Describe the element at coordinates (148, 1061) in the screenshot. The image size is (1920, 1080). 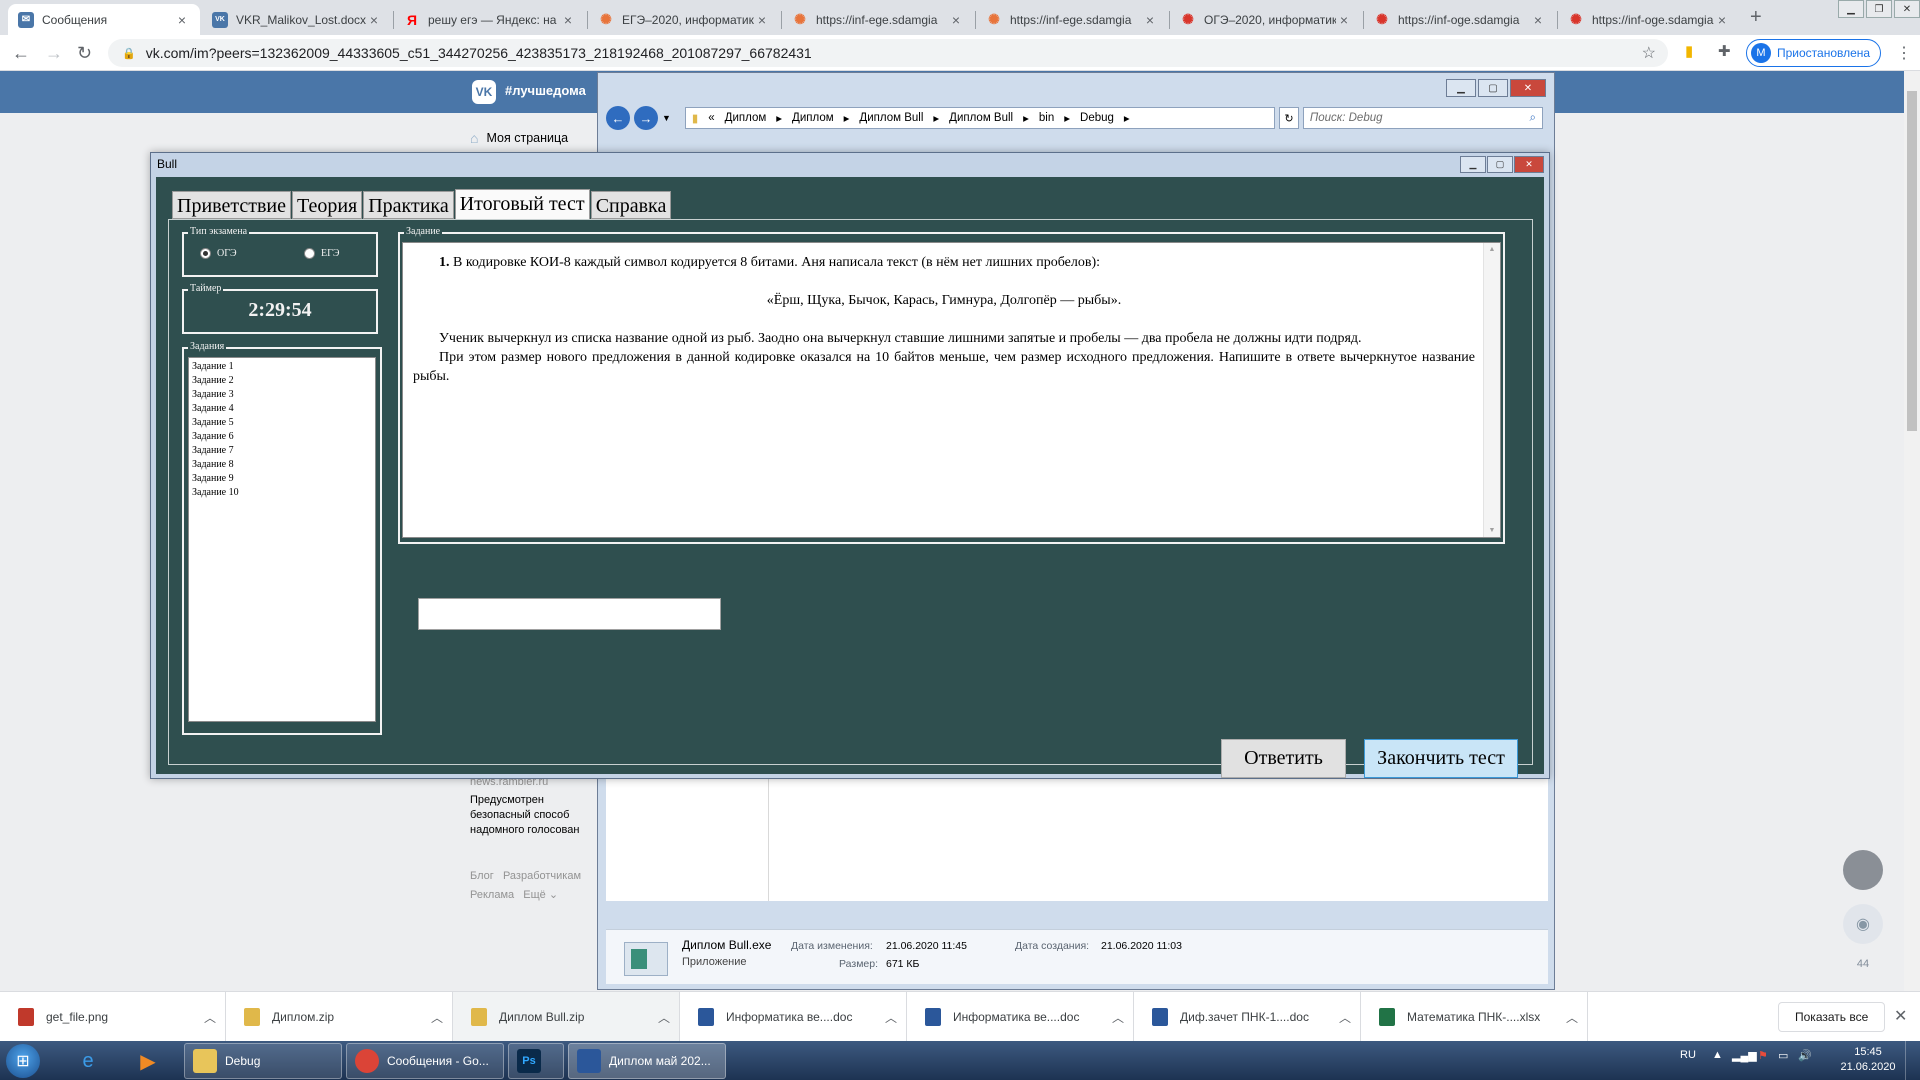
I see `media-player-icon: ▶` at that location.